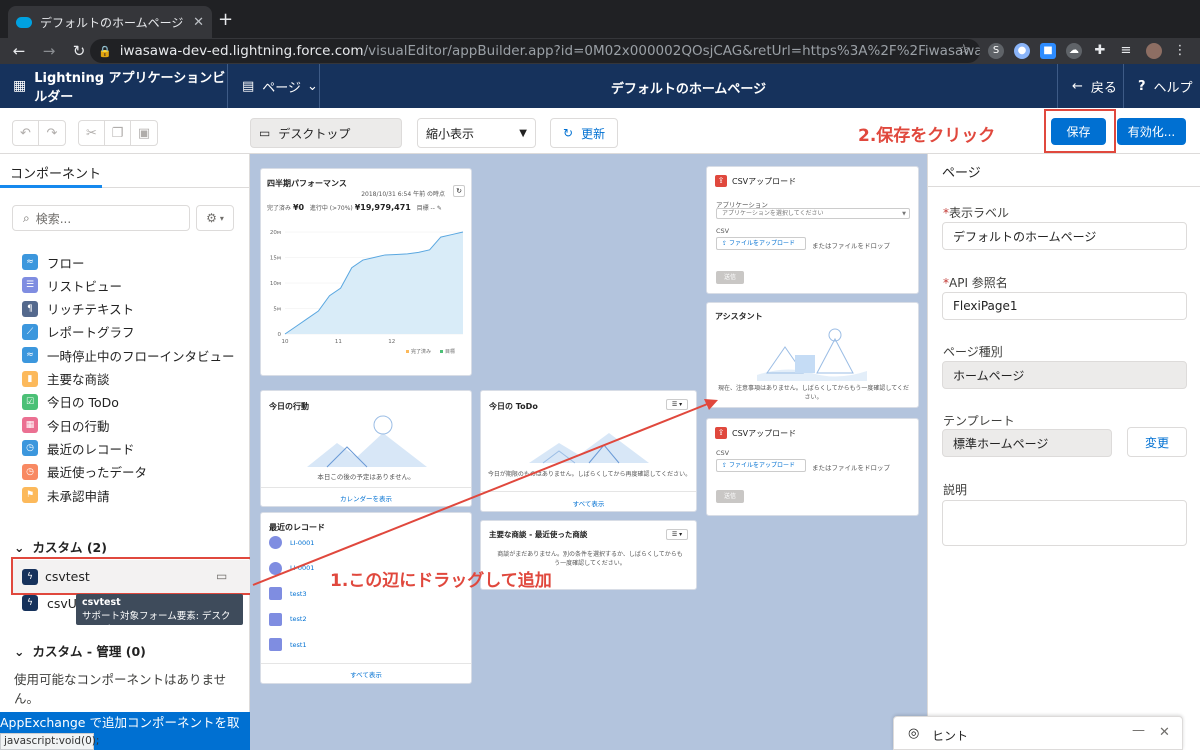 This screenshot has width=1200, height=750. I want to click on bookmark-star-icon: ☆, so click(963, 50).